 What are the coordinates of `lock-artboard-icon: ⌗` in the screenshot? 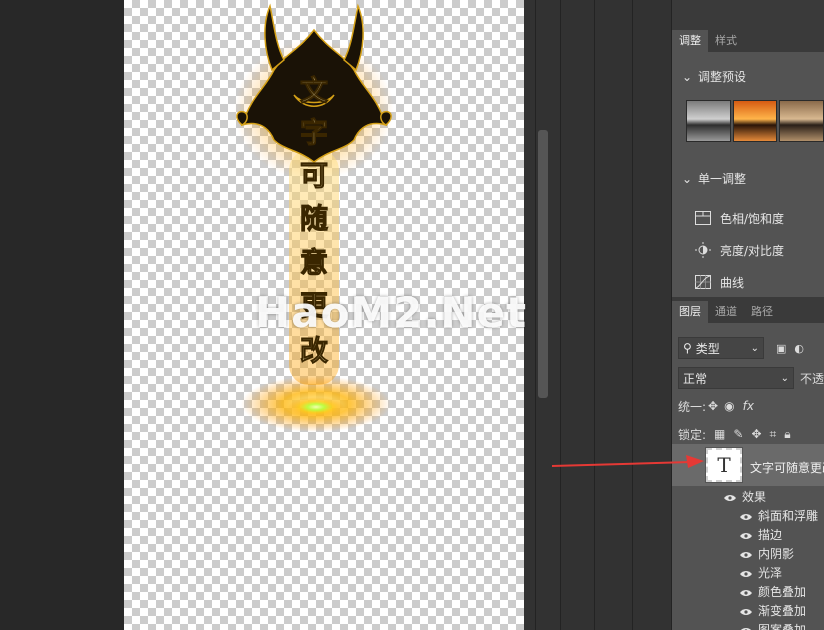 It's located at (773, 434).